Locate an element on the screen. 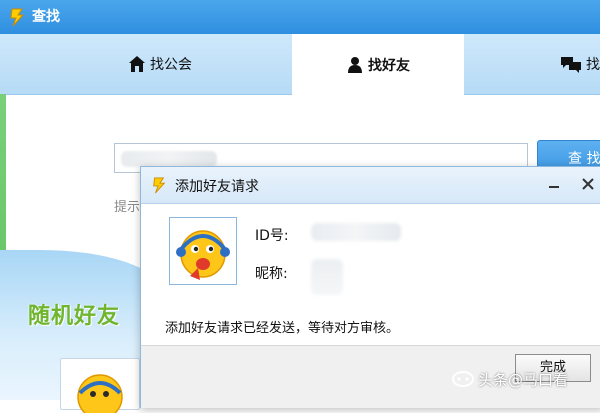 The width and height of the screenshot is (600, 413). home-icon is located at coordinates (137, 64).